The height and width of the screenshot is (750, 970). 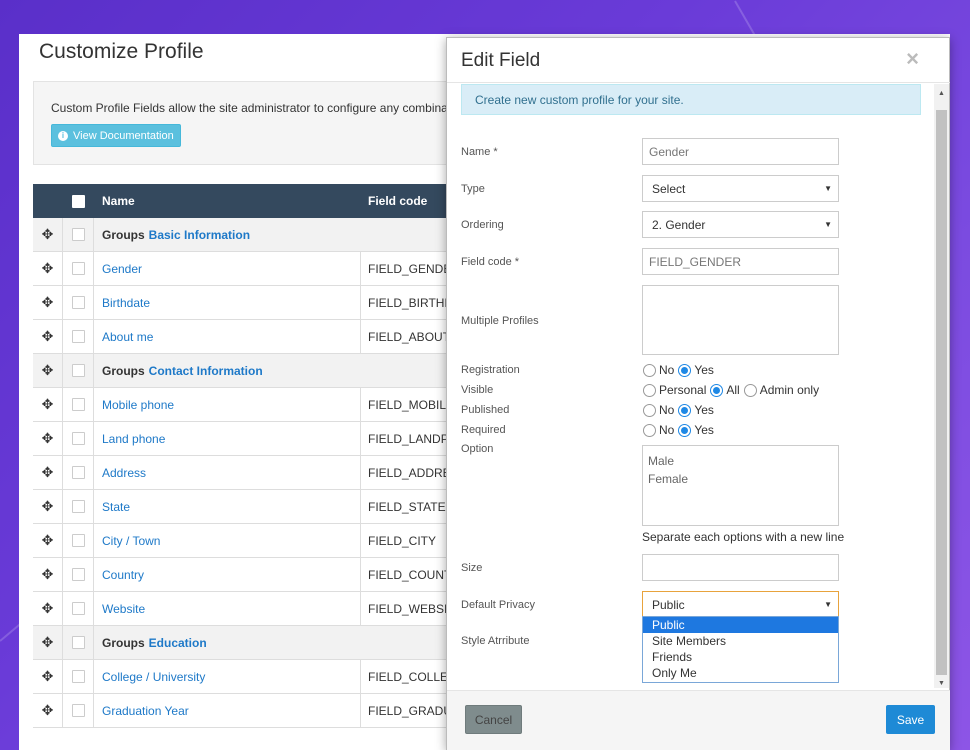 I want to click on group-link: Contact Information, so click(x=206, y=371).